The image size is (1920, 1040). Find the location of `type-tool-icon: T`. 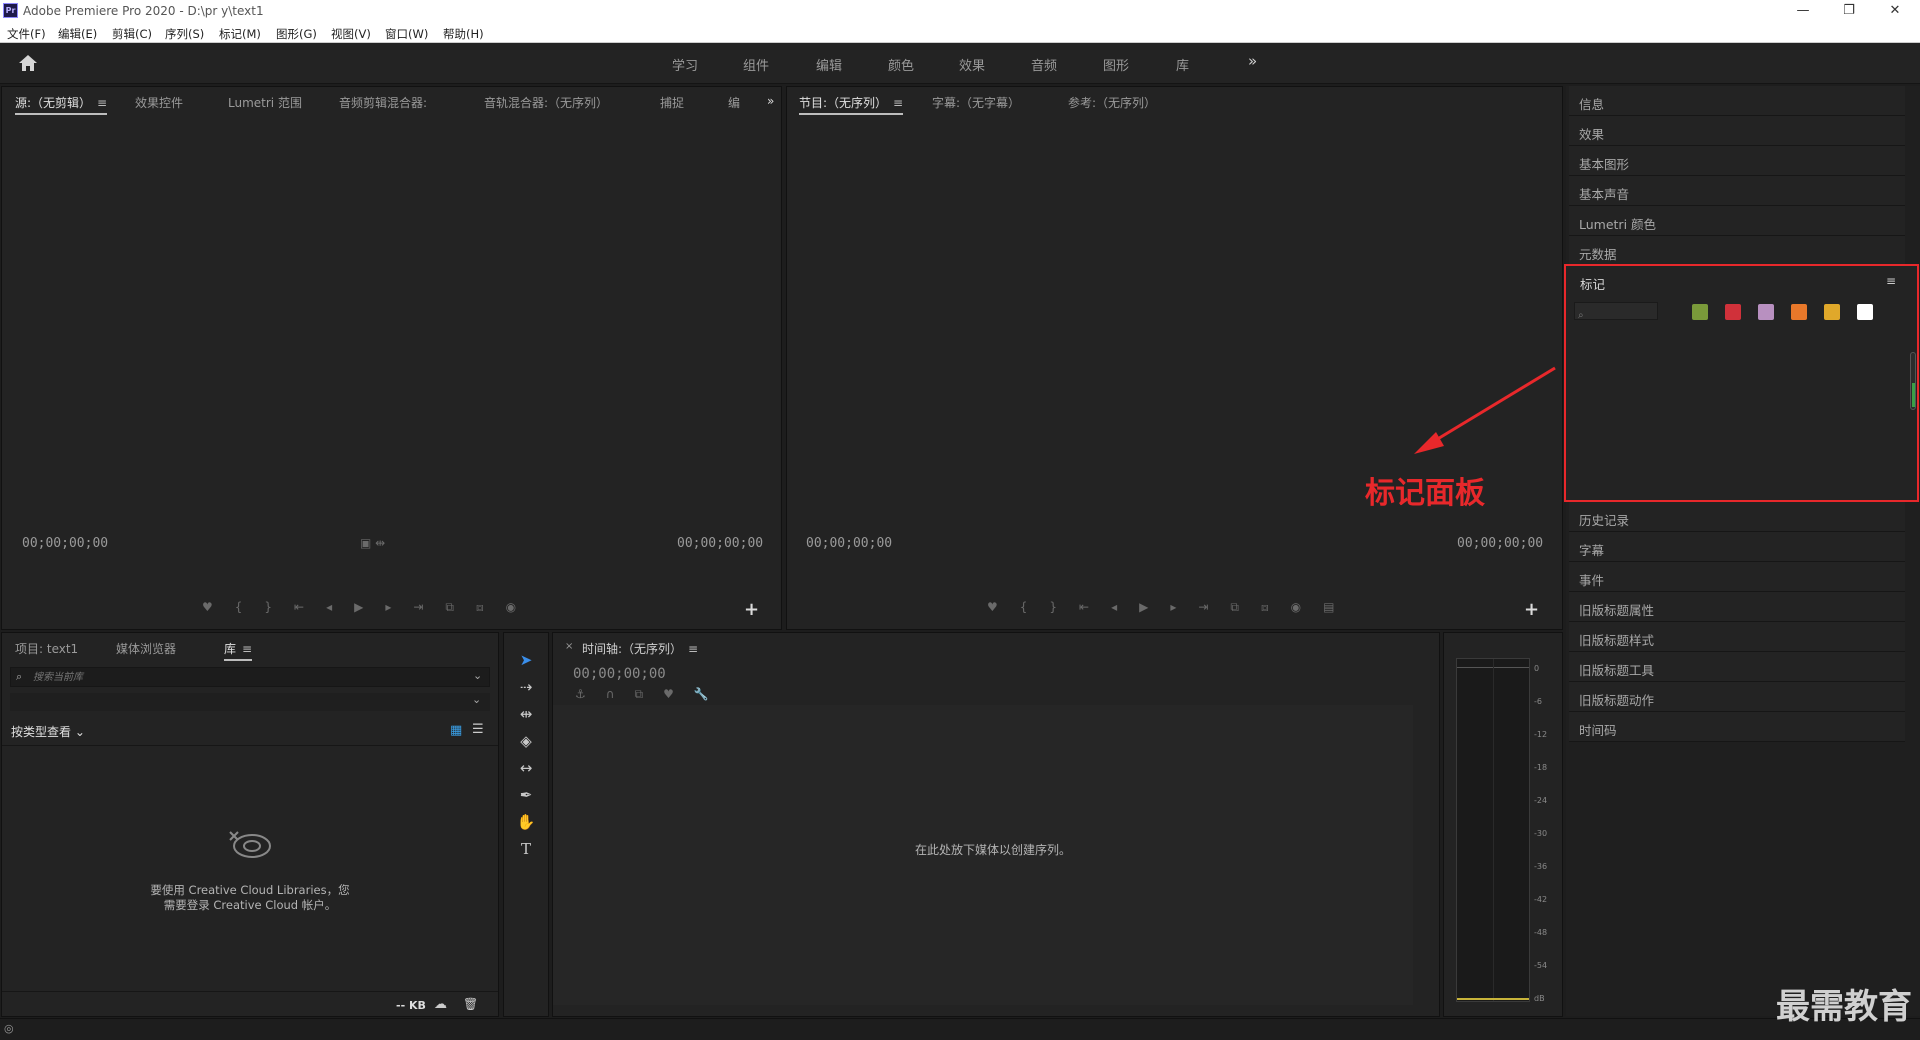

type-tool-icon: T is located at coordinates (526, 851).